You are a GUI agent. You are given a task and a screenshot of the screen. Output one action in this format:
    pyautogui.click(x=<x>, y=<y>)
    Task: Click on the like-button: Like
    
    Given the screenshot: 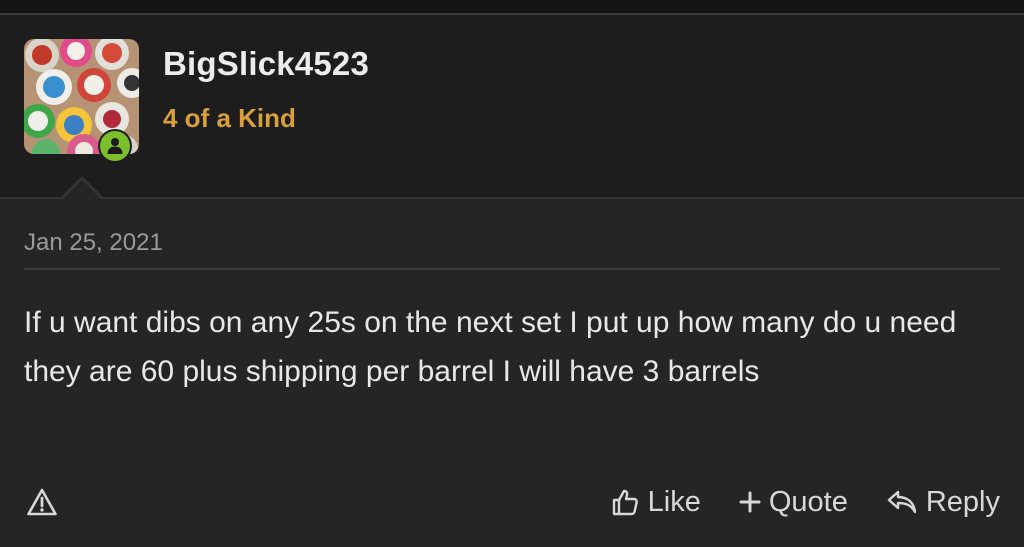 What is the action you would take?
    pyautogui.click(x=655, y=502)
    